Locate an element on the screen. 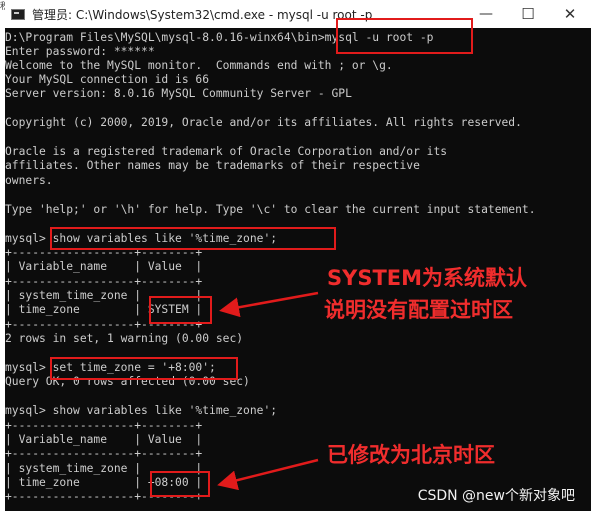  cmd-icon is located at coordinates (18, 14).